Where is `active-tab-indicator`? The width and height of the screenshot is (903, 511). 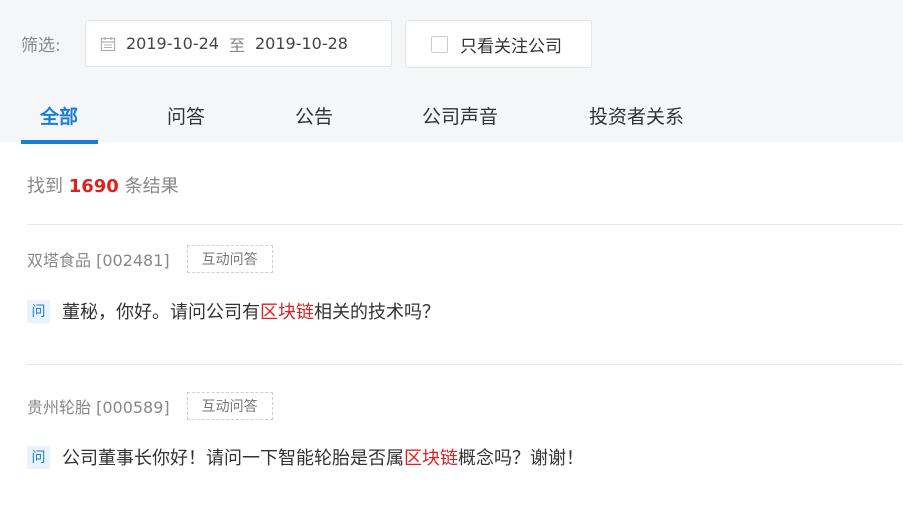
active-tab-indicator is located at coordinates (59, 142).